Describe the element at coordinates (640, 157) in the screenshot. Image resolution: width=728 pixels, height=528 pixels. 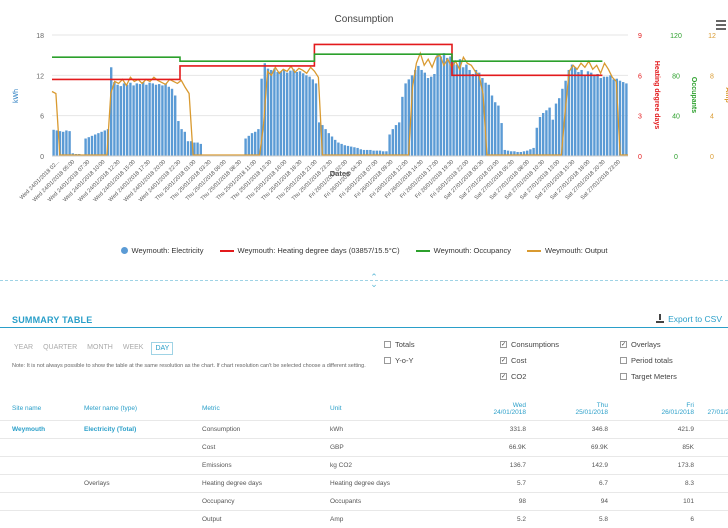
I see `y-tick-label-hdd: 0` at that location.